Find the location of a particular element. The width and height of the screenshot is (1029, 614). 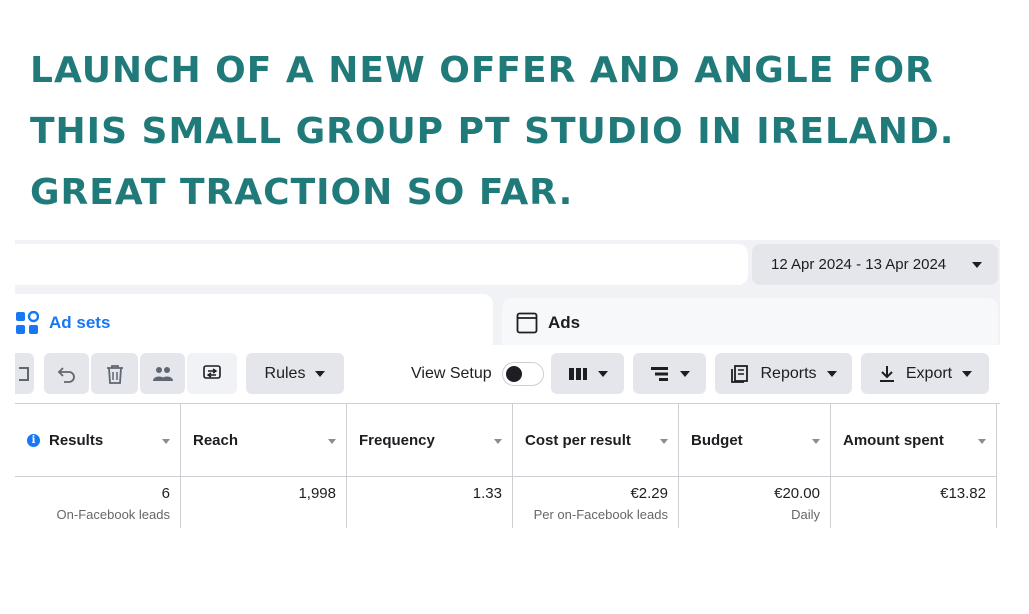

rules-label: Rules is located at coordinates (285, 373).